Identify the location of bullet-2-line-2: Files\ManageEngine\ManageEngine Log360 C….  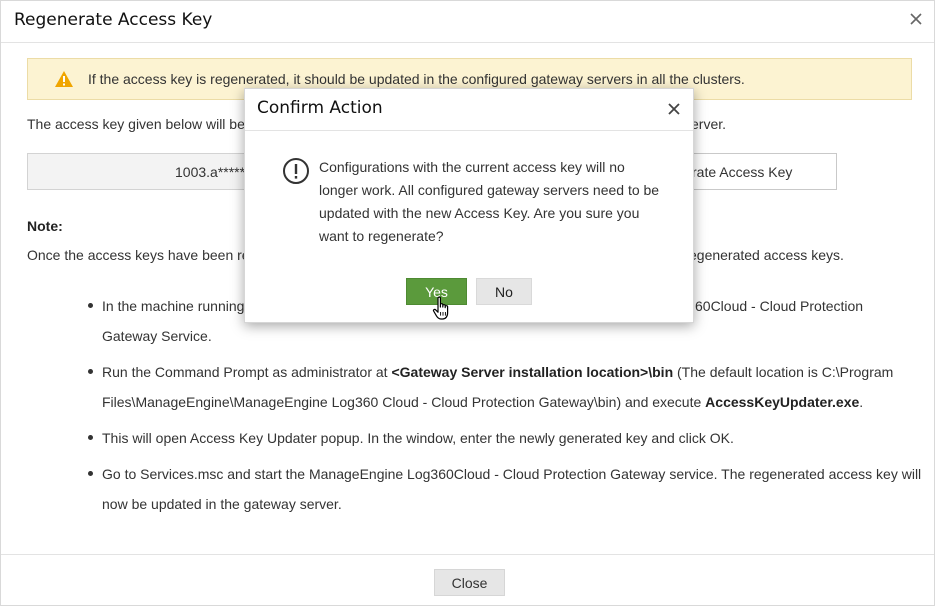
(482, 402).